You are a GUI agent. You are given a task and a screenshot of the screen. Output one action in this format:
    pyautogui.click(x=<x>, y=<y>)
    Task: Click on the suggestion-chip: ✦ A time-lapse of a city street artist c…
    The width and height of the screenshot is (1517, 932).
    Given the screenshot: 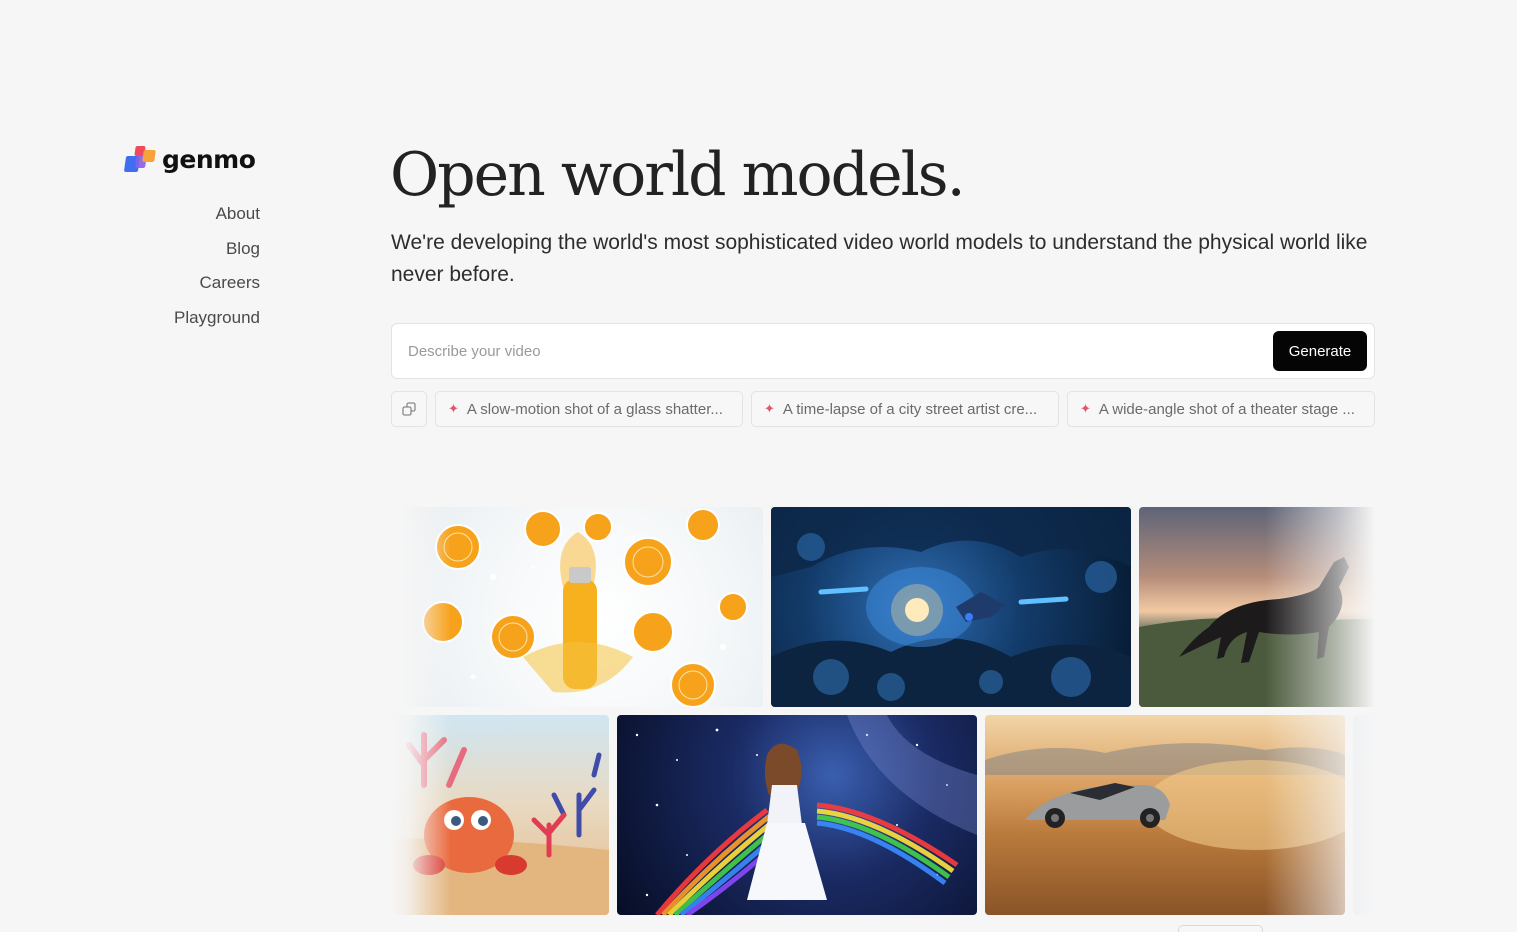 What is the action you would take?
    pyautogui.click(x=905, y=409)
    